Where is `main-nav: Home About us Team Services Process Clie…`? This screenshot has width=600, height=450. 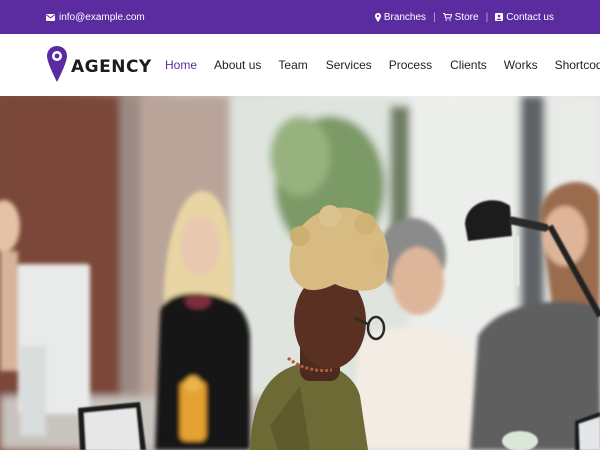
main-nav: Home About us Team Services Process Clie… is located at coordinates (382, 65).